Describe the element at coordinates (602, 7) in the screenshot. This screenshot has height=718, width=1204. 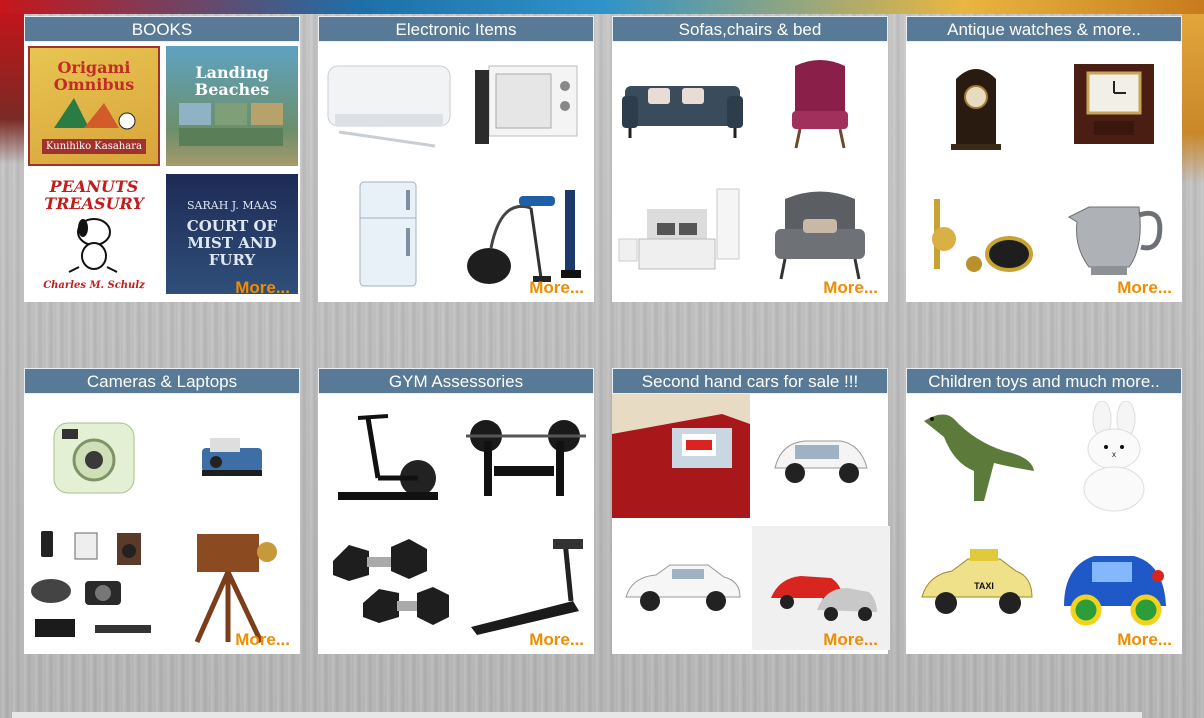
I see `top-accent-strip` at that location.